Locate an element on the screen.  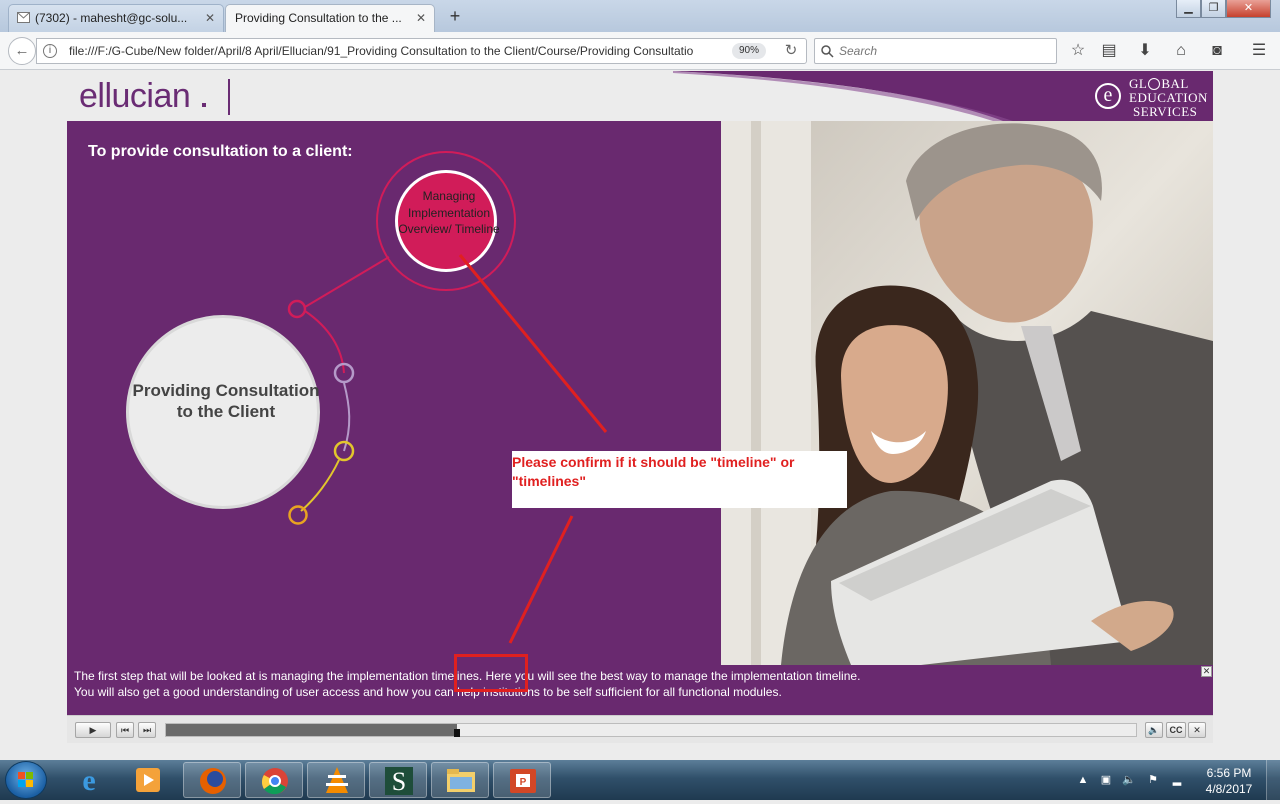
windows-taskbar: e S P ▲ ▣ 🔈 ⚑ ▂ 6:56 PM 4/8/2017 is located at coordinates (640, 780).